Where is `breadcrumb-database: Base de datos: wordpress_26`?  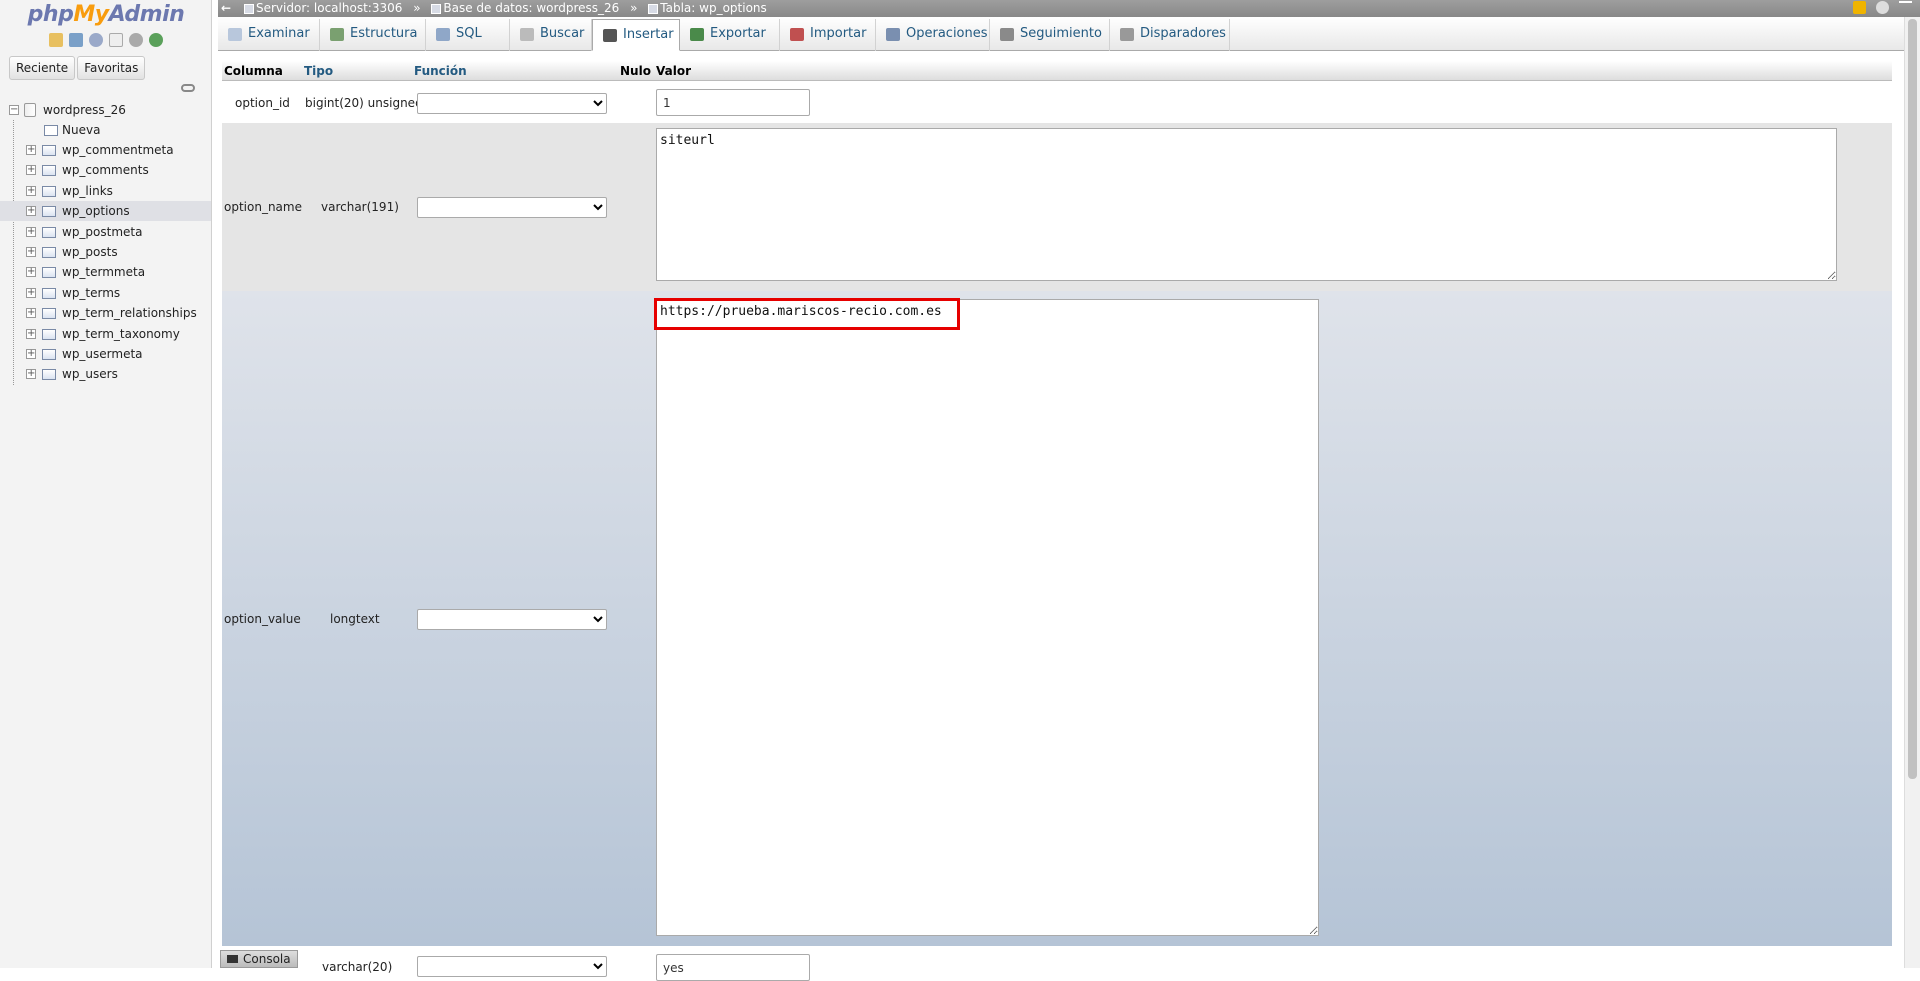
breadcrumb-database: Base de datos: wordpress_26 is located at coordinates (531, 8).